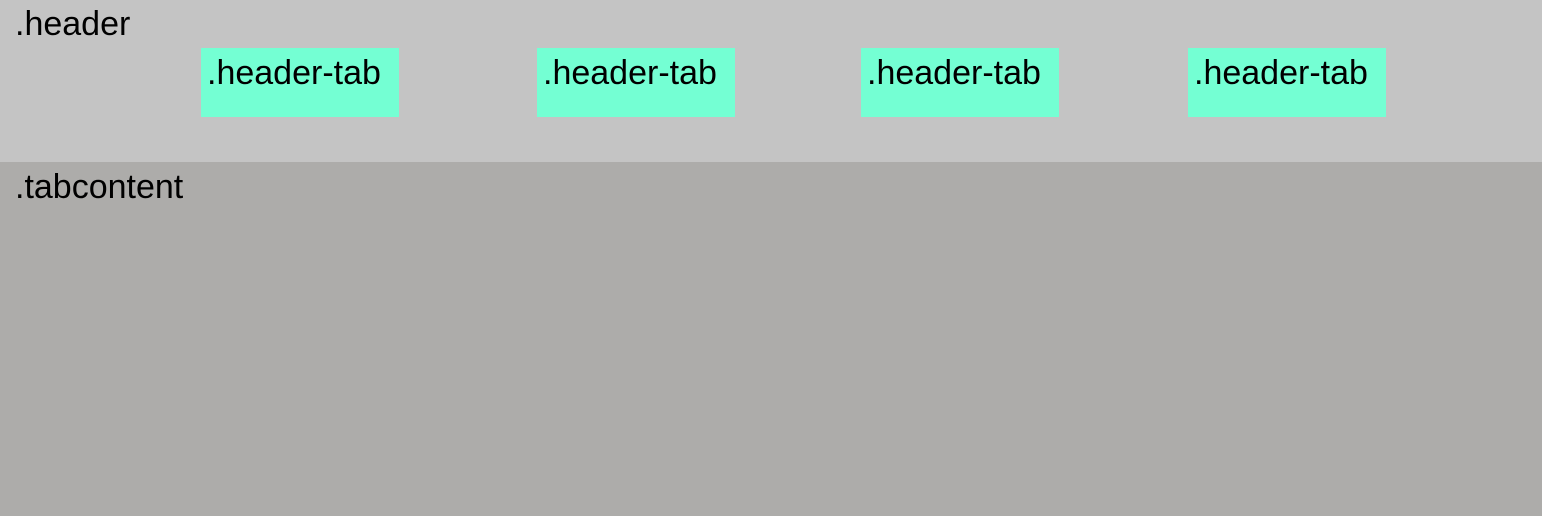  I want to click on header-tab-3: .header-tab, so click(960, 82).